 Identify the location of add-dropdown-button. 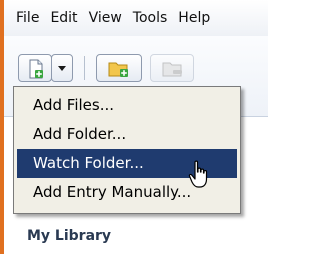
(62, 68).